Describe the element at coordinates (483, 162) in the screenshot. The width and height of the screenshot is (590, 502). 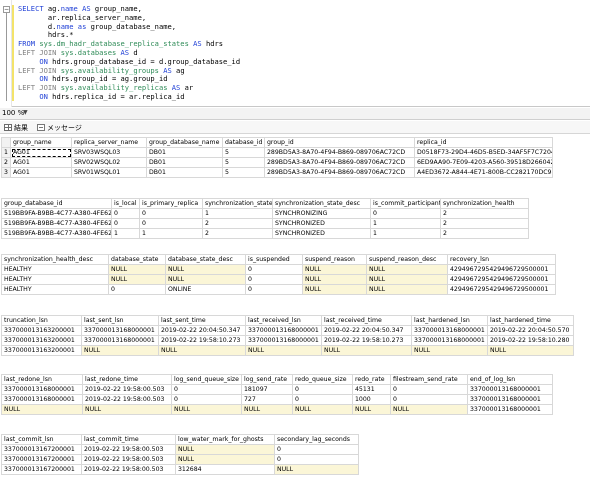
I see `table-cell: 6ED9AA90-7E09-4203-A560-39518D266042` at that location.